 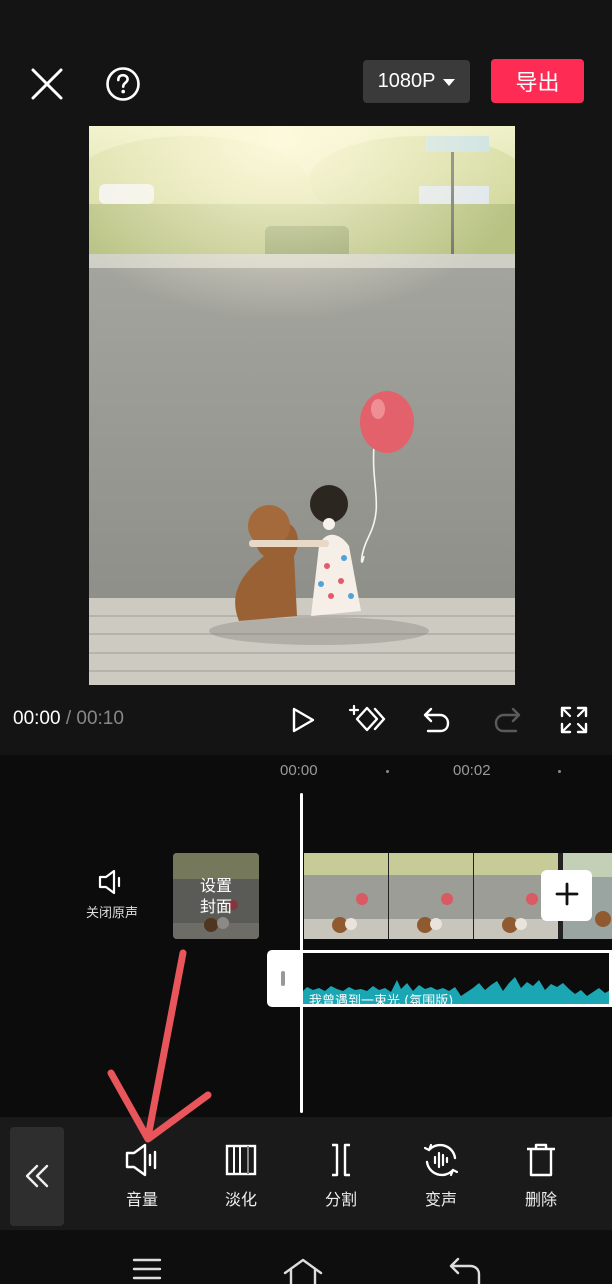 What do you see at coordinates (303, 1270) in the screenshot?
I see `home-icon` at bounding box center [303, 1270].